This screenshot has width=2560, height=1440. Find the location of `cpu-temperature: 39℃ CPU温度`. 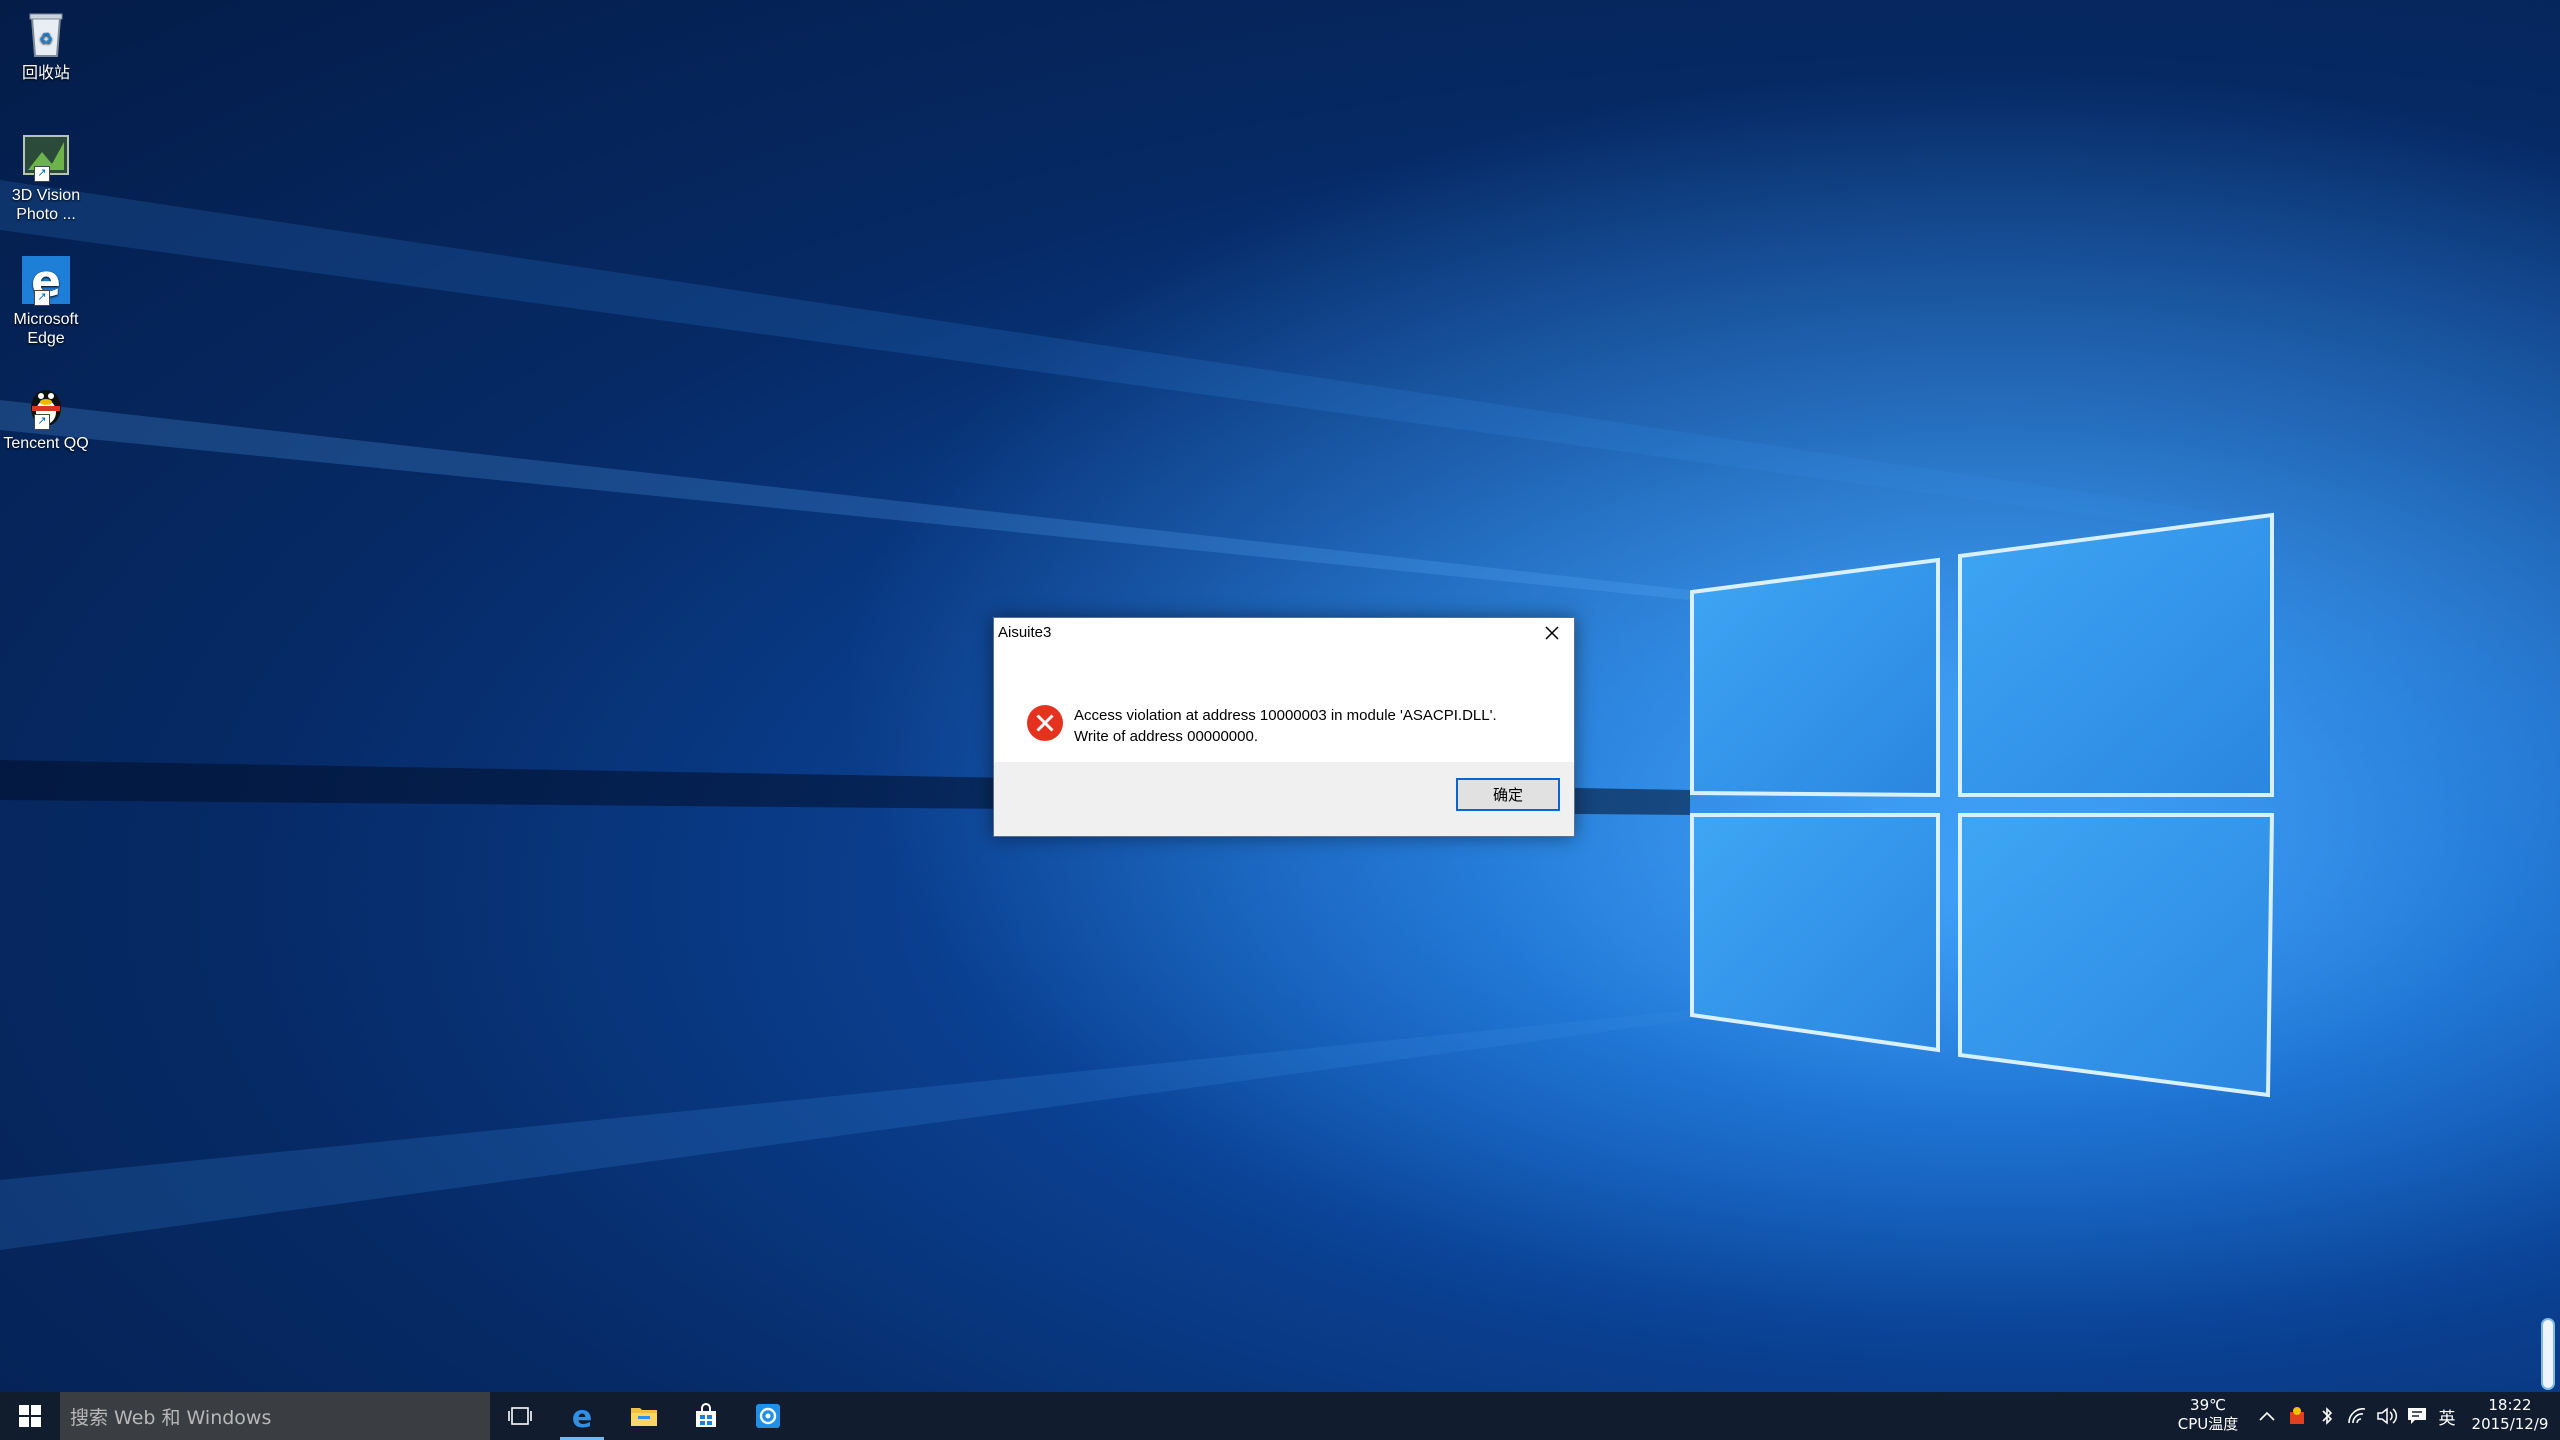

cpu-temperature: 39℃ CPU温度 is located at coordinates (2208, 1415).